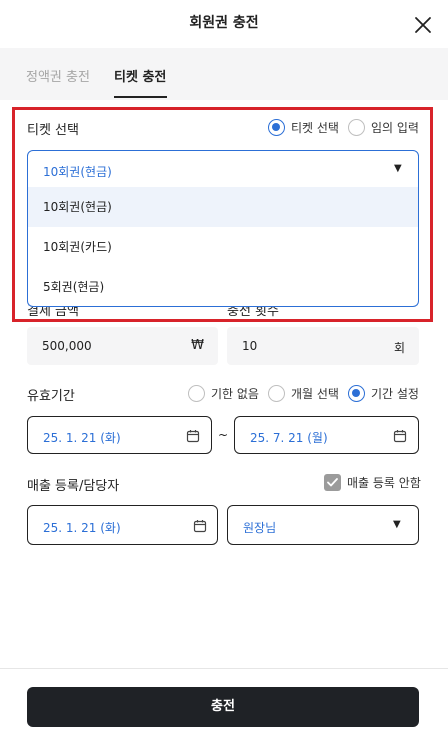 The width and height of the screenshot is (448, 741). What do you see at coordinates (223, 707) in the screenshot?
I see `charge-button: 충전` at bounding box center [223, 707].